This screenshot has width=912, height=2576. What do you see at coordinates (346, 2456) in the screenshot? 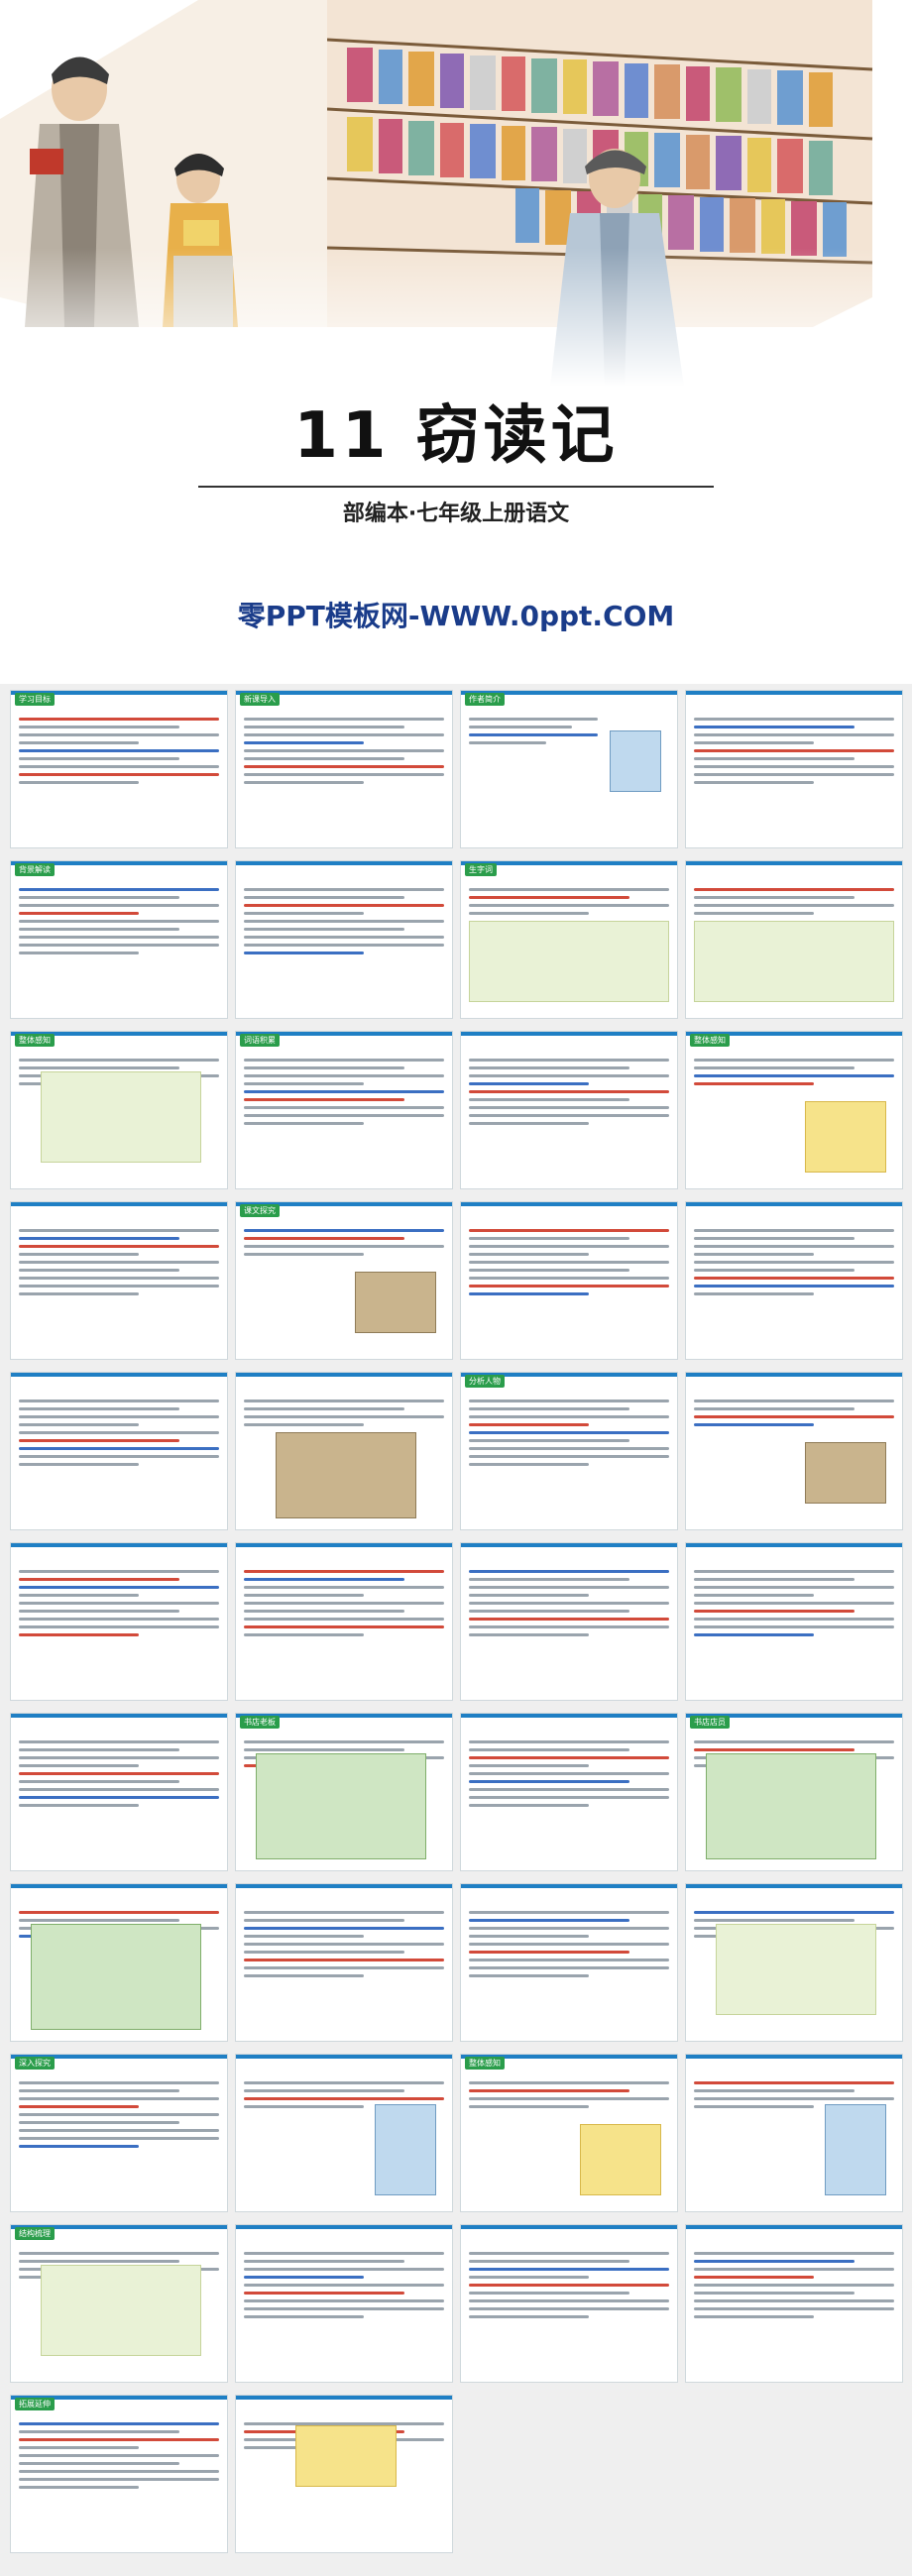
I see `note-box` at bounding box center [346, 2456].